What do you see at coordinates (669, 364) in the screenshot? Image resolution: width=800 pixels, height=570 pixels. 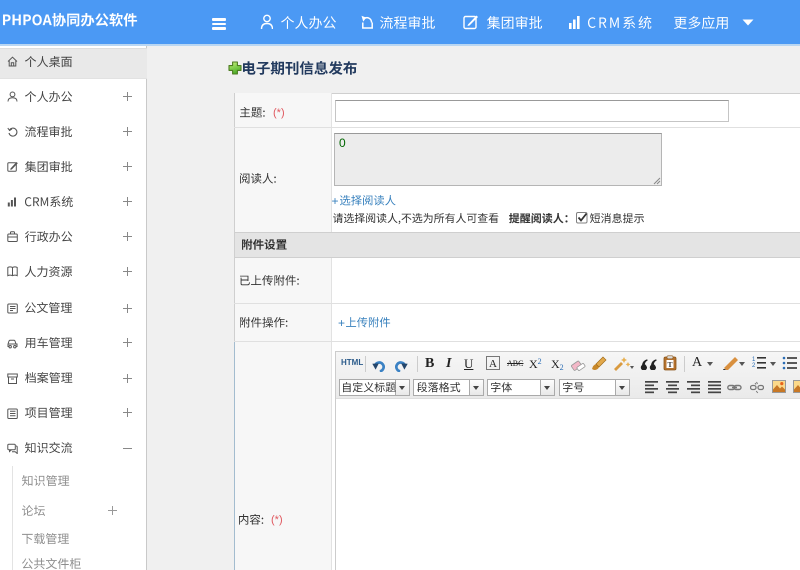 I see `svg-text: T` at bounding box center [669, 364].